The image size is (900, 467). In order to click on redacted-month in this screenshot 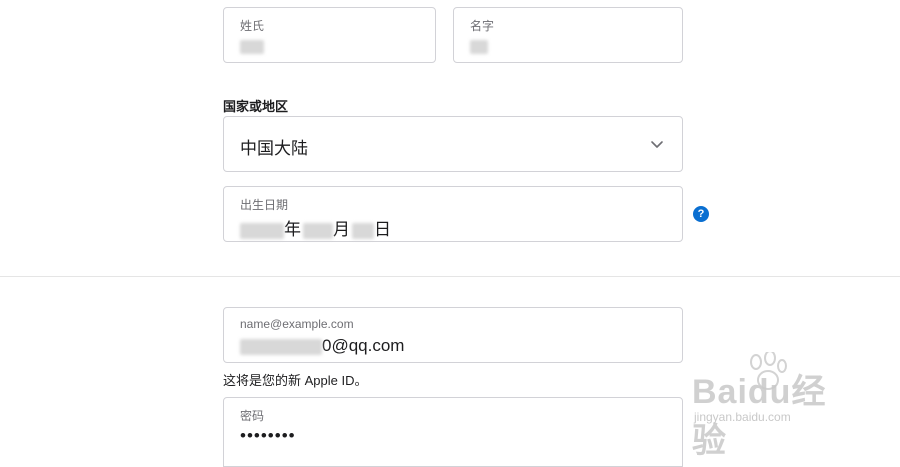, I will do `click(318, 230)`.